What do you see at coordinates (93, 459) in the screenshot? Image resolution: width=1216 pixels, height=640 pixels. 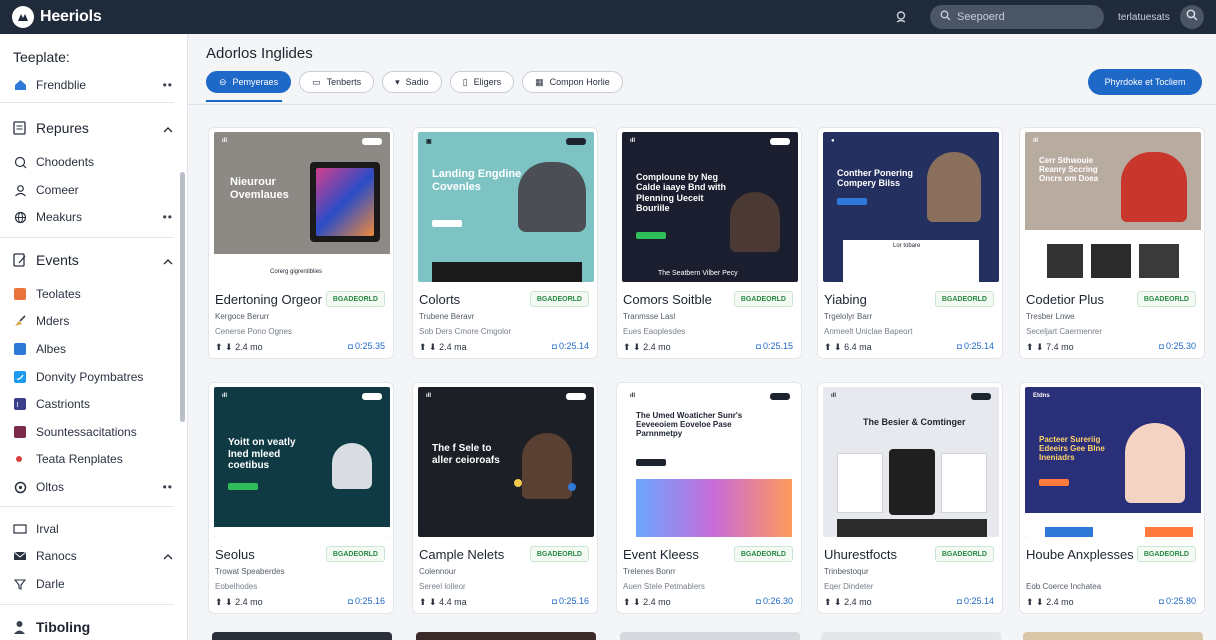 I see `sidebar-item-teata-renplates: Teata Renplates` at bounding box center [93, 459].